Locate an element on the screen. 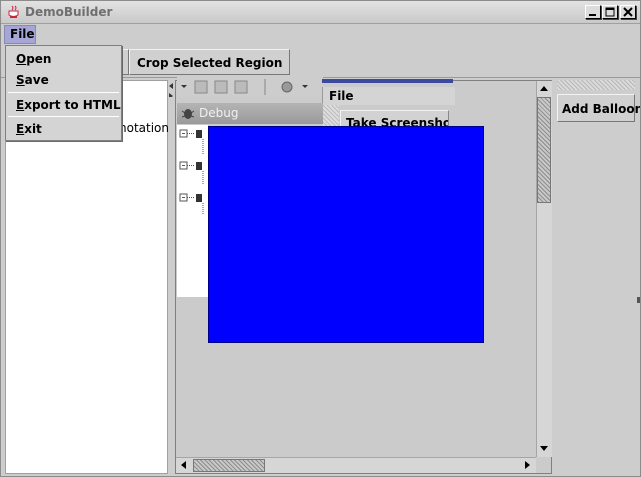  crop-selected-region-button: Crop Selected Region is located at coordinates (210, 62).